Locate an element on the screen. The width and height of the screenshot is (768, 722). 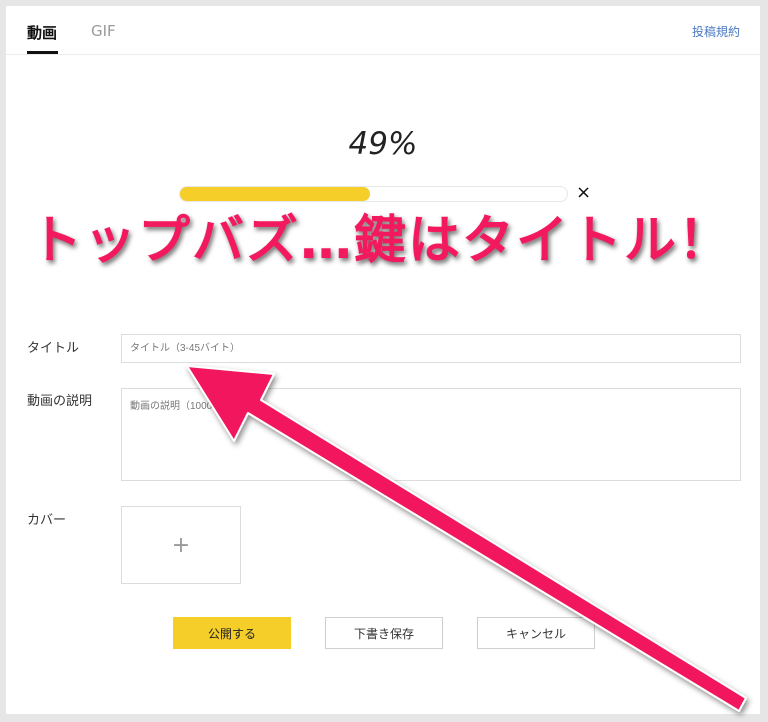
upload-percent: 49% is located at coordinates (383, 144).